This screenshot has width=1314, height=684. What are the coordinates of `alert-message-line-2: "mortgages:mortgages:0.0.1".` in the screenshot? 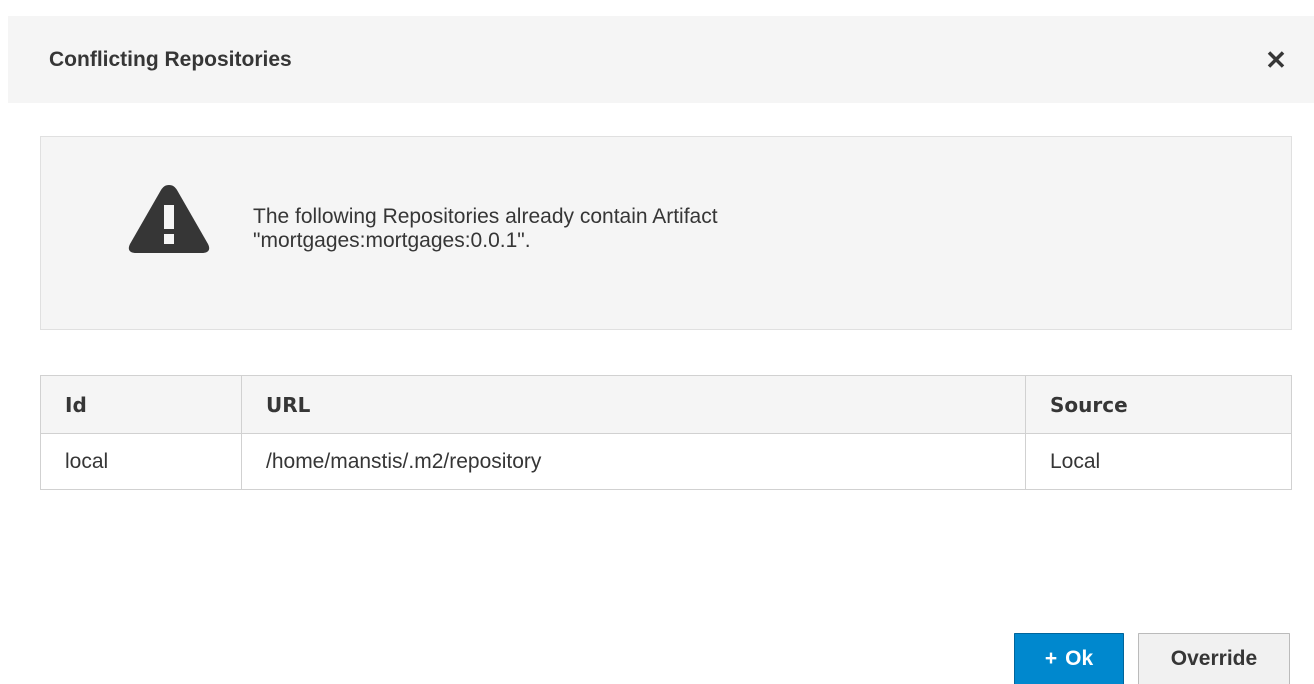 It's located at (392, 240).